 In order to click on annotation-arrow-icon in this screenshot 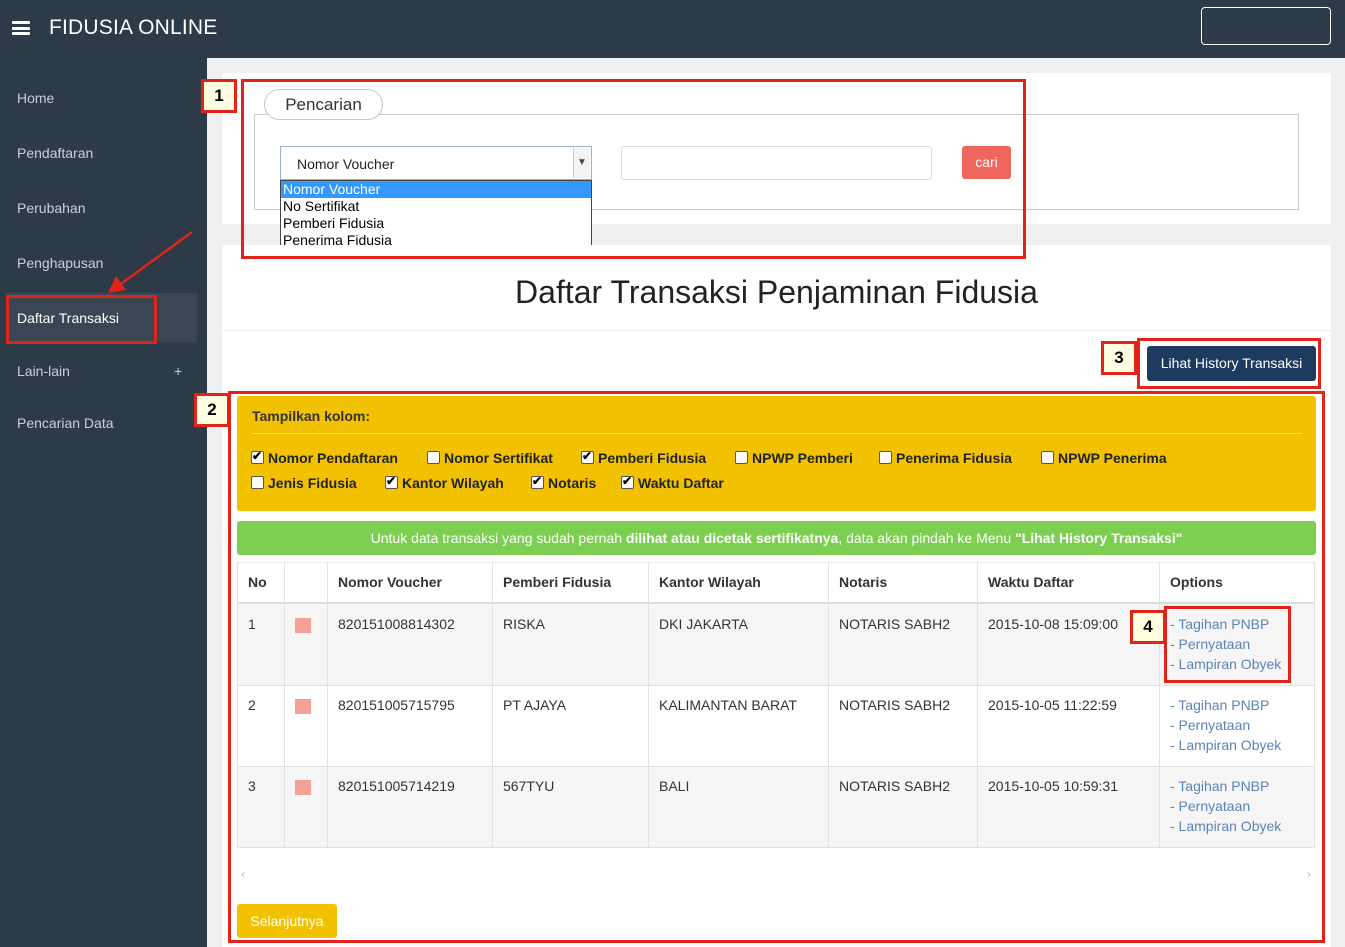, I will do `click(150, 261)`.